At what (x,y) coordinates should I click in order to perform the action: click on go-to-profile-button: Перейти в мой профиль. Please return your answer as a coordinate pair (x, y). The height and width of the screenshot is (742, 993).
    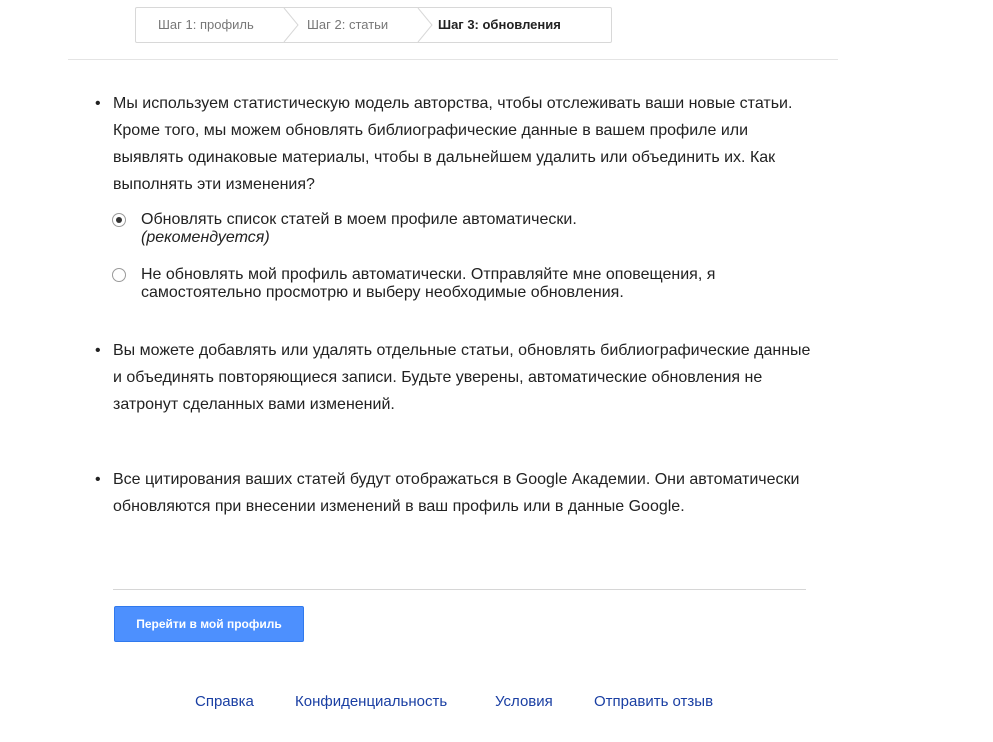
    Looking at the image, I should click on (209, 624).